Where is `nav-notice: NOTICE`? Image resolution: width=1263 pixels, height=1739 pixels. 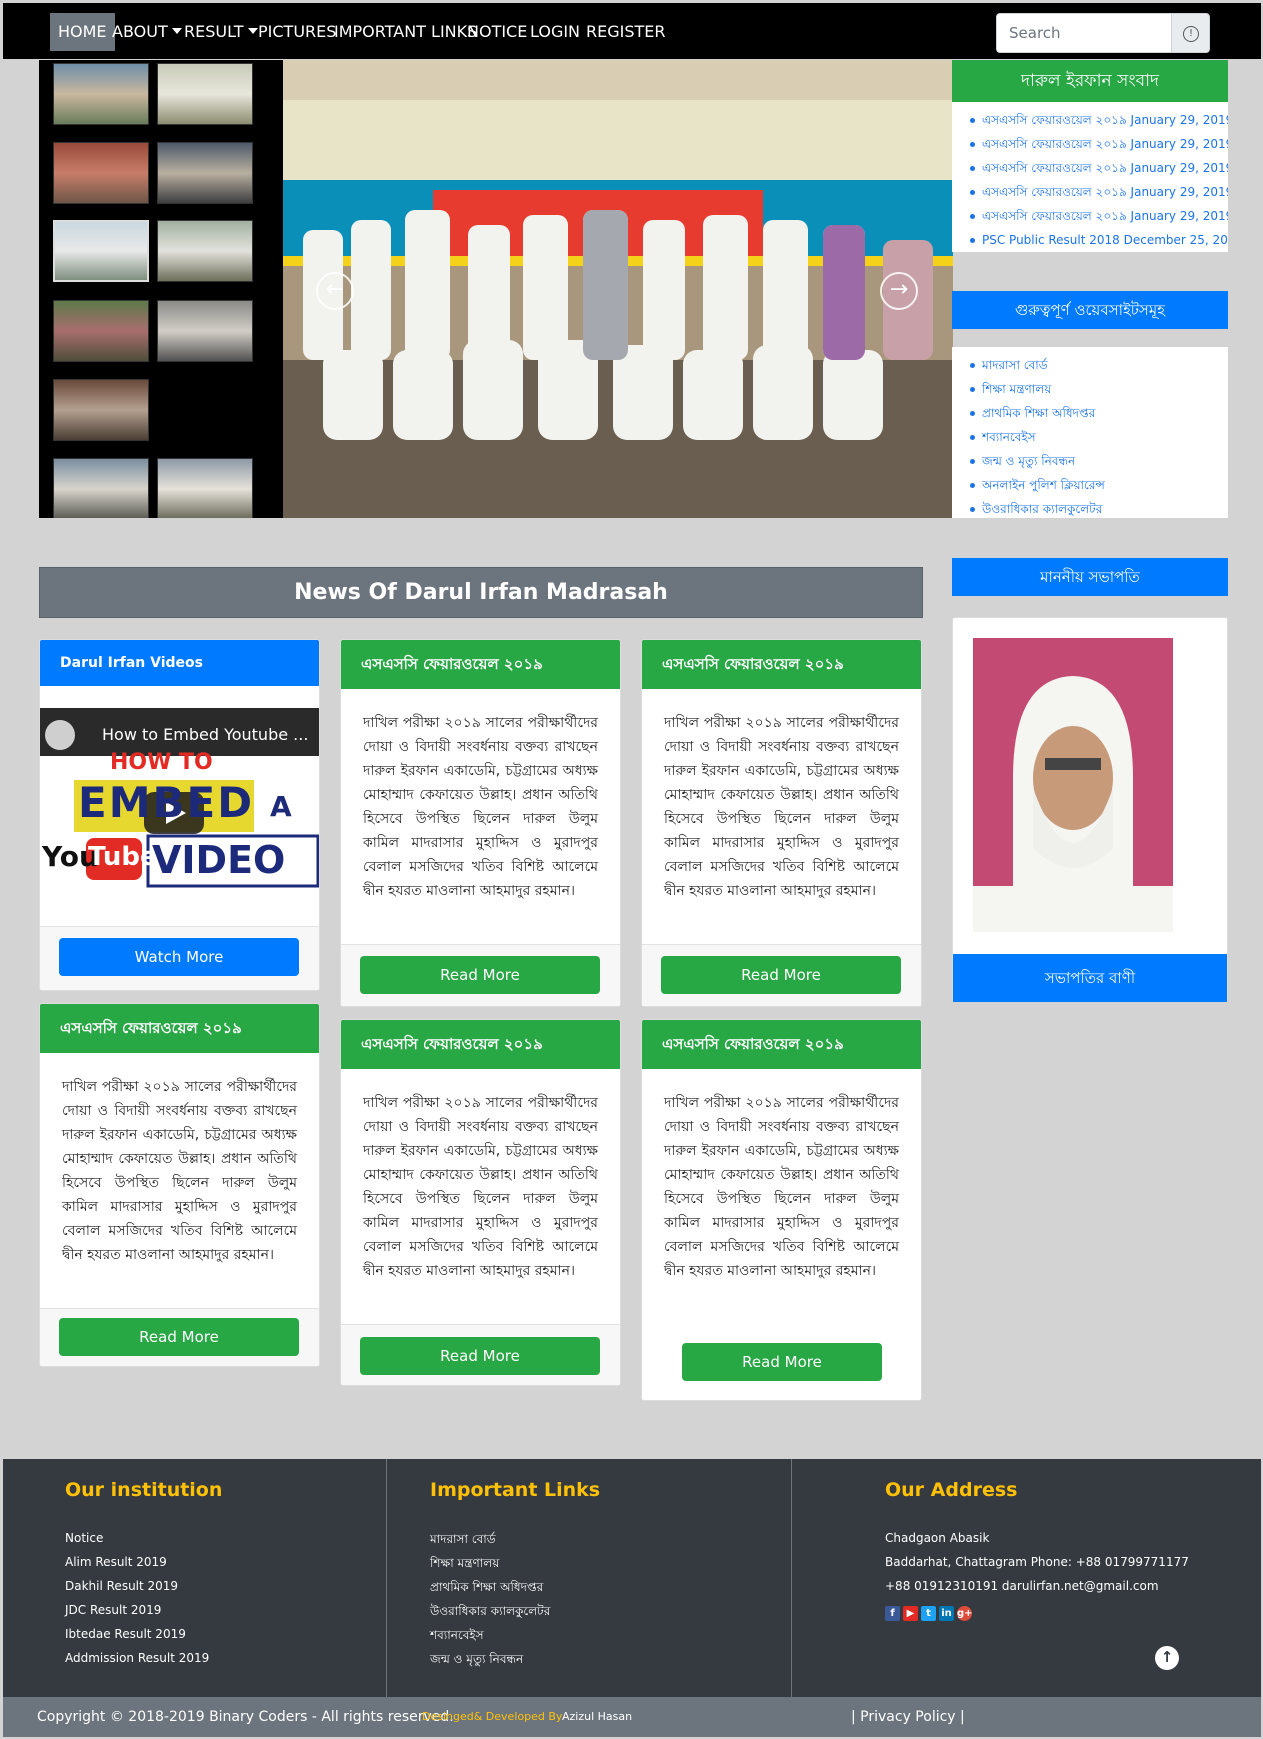 nav-notice: NOTICE is located at coordinates (497, 32).